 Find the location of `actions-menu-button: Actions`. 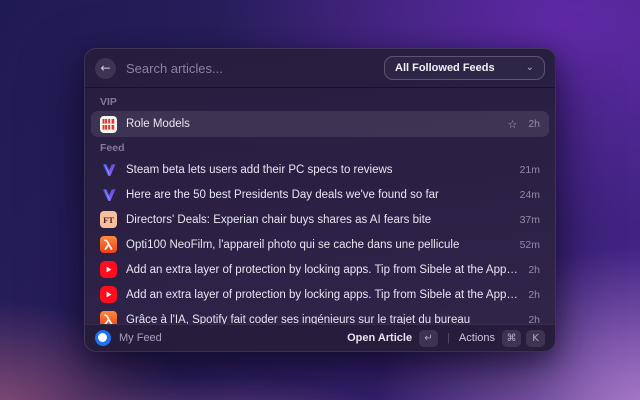

actions-menu-button: Actions is located at coordinates (477, 338).